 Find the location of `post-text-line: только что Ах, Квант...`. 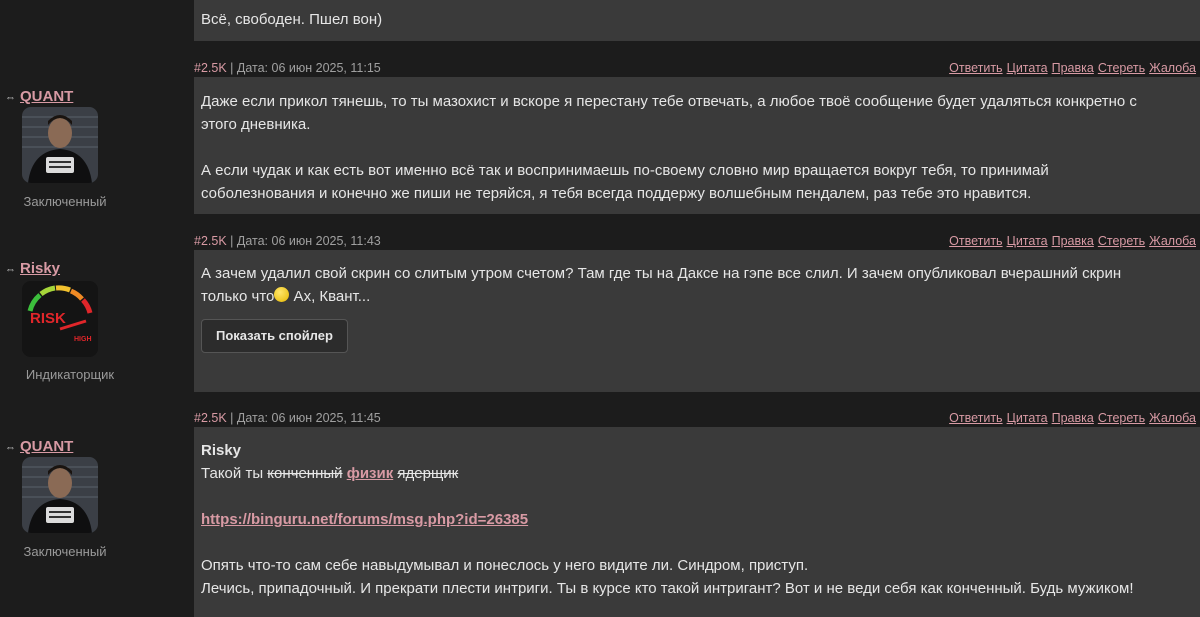

post-text-line: только что Ах, Квант... is located at coordinates (286, 296).